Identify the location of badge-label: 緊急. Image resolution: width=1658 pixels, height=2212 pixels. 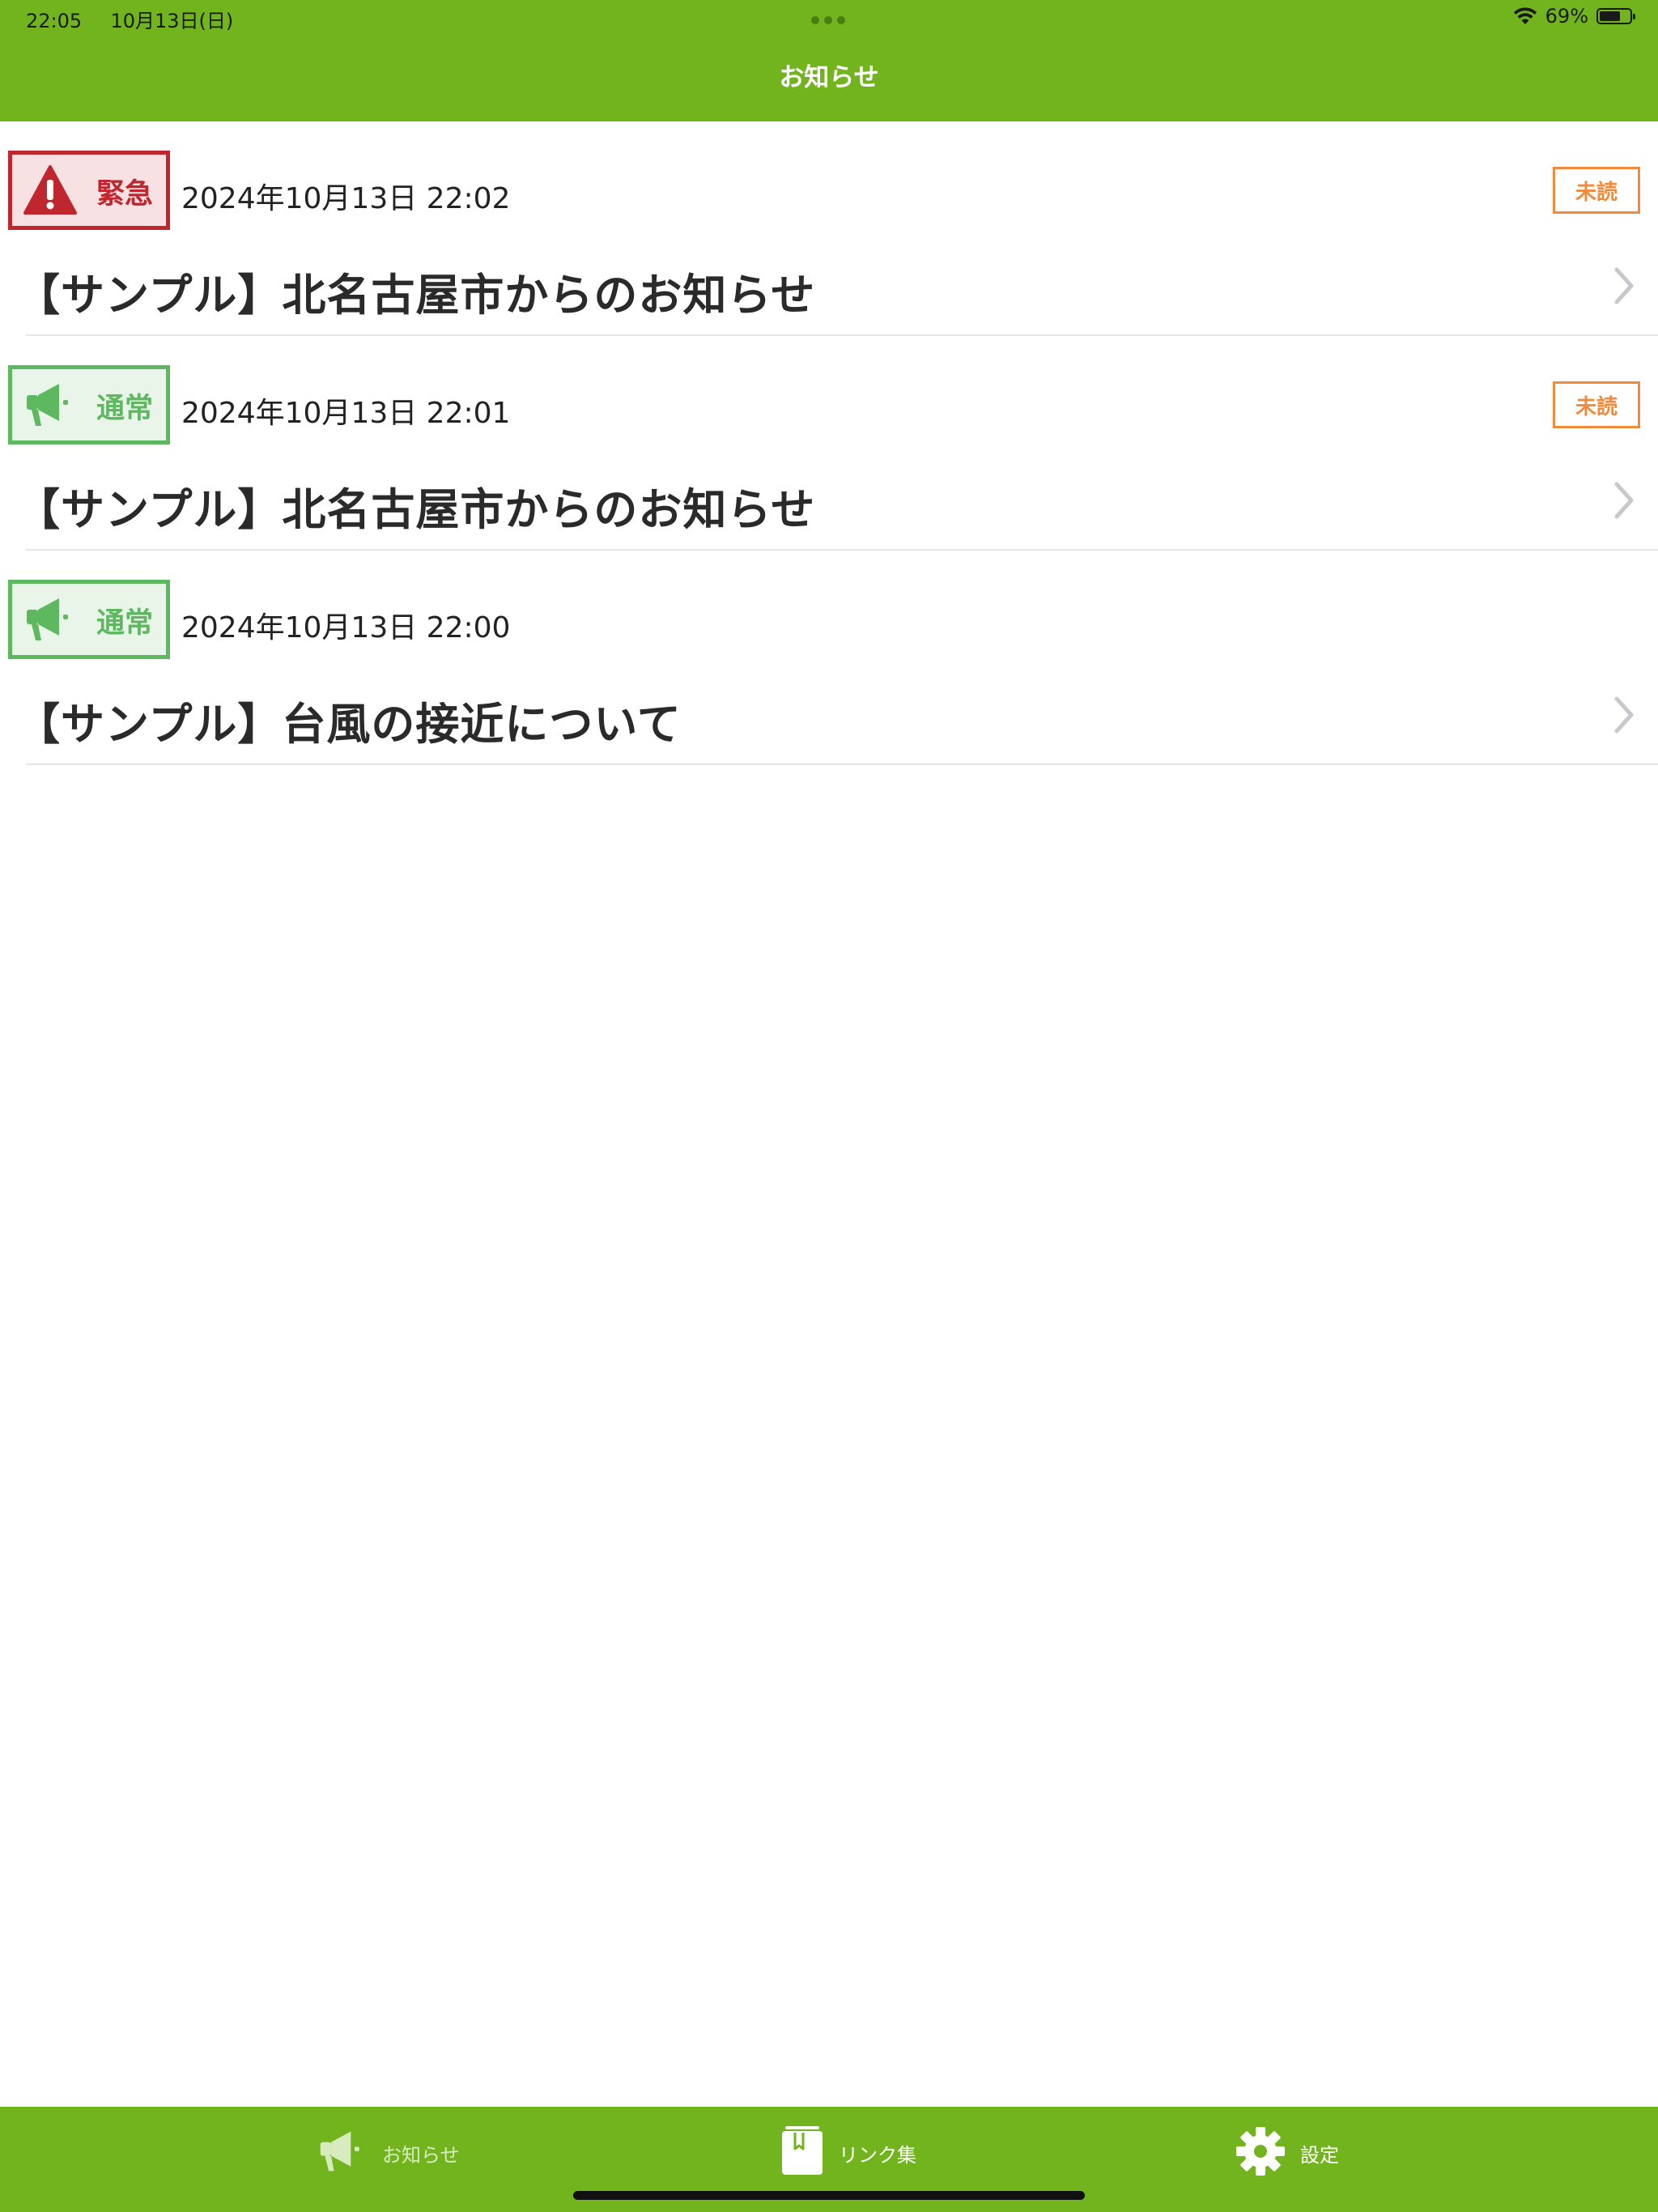
(125, 195).